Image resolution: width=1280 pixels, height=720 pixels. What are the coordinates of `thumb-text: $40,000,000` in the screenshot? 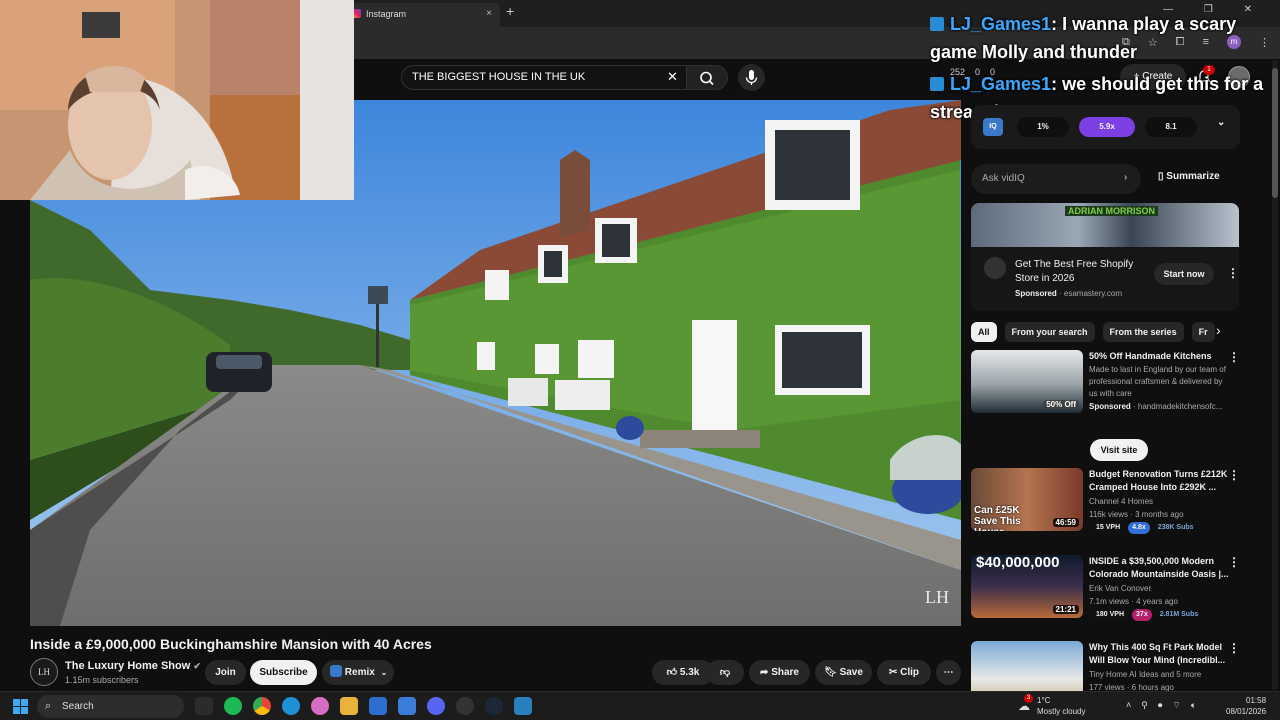 It's located at (1018, 563).